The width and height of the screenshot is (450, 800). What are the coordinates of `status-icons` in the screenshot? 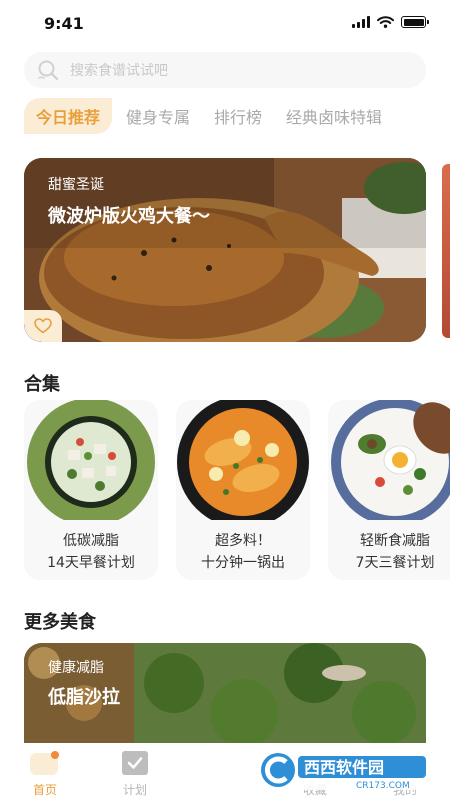 It's located at (390, 22).